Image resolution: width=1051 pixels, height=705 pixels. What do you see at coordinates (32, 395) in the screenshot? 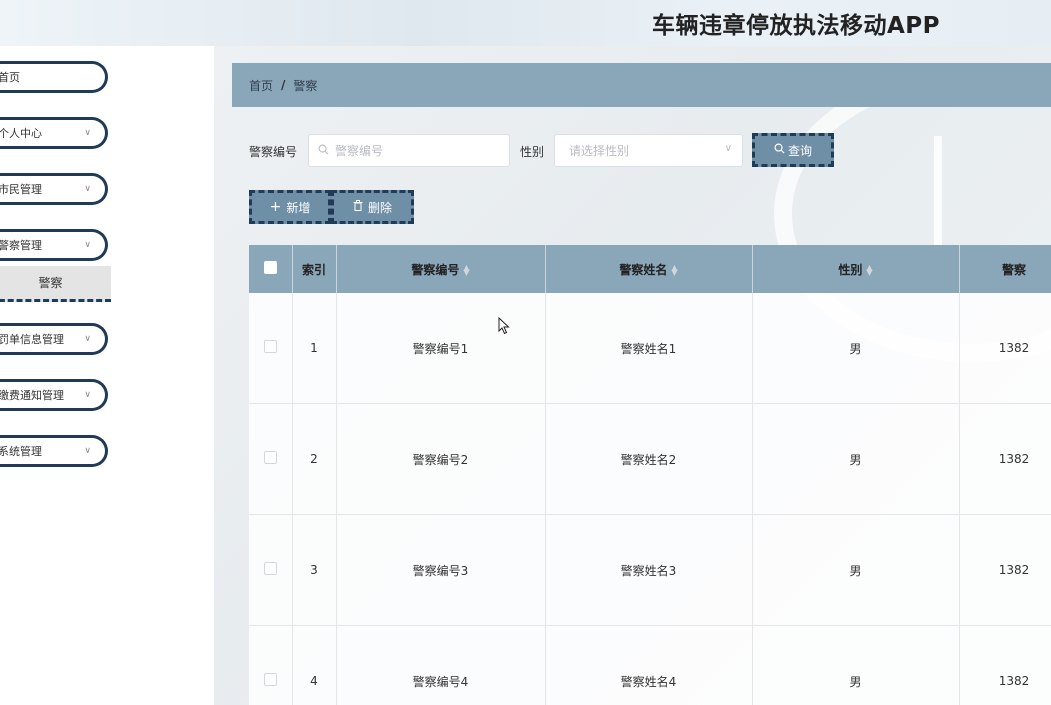
I see `sidebar-item-label: 缴费通知管理` at bounding box center [32, 395].